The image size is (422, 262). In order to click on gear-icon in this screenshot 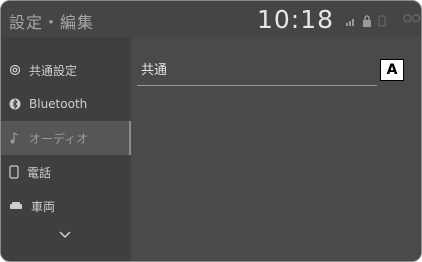, I will do `click(15, 70)`.